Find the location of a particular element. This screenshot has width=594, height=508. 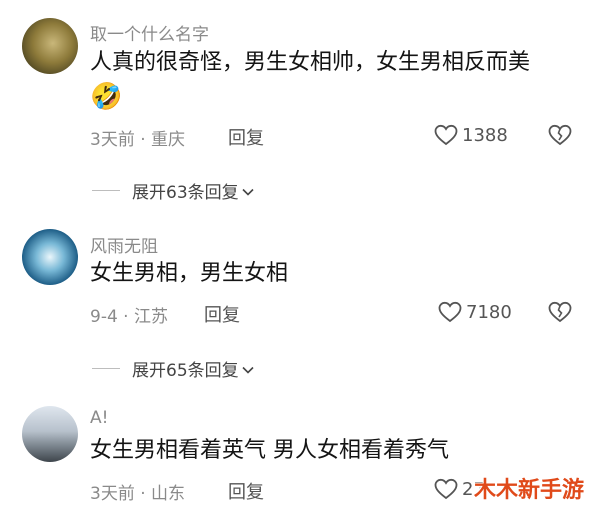

watermark-logo: 木木新手游 is located at coordinates (528, 490).